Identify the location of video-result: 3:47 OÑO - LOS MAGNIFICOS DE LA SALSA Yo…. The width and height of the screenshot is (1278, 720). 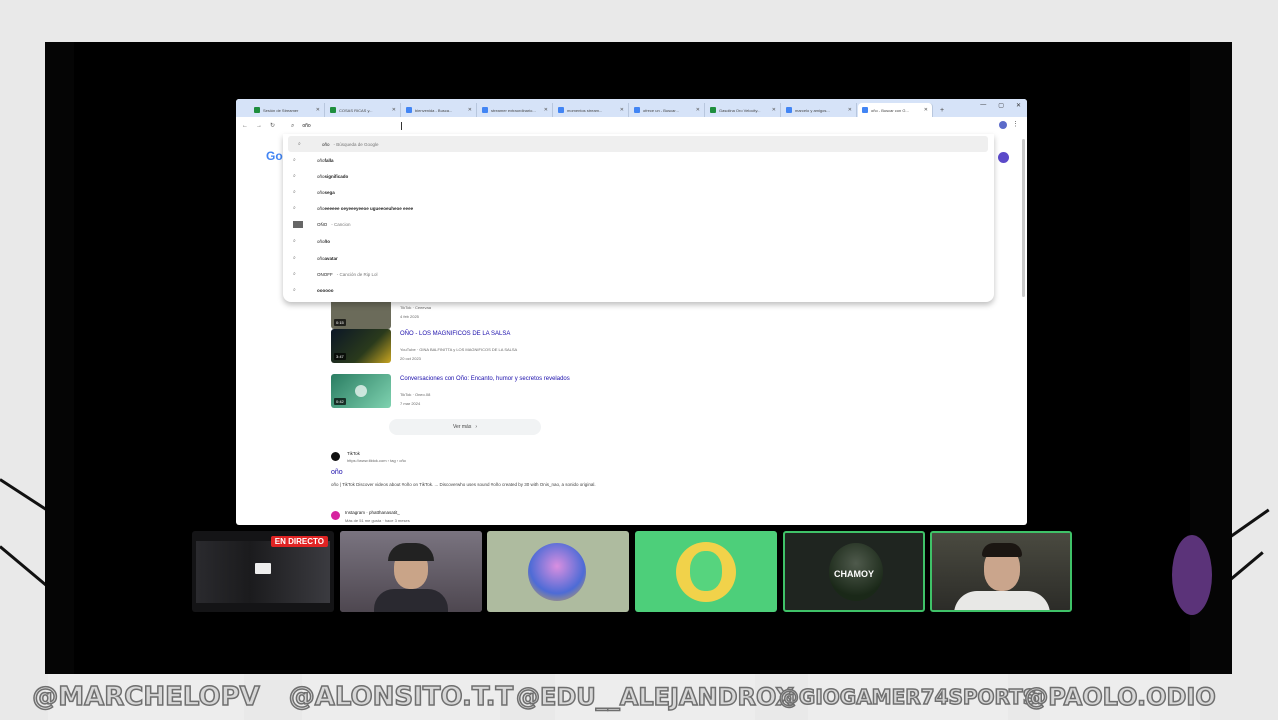
(424, 346).